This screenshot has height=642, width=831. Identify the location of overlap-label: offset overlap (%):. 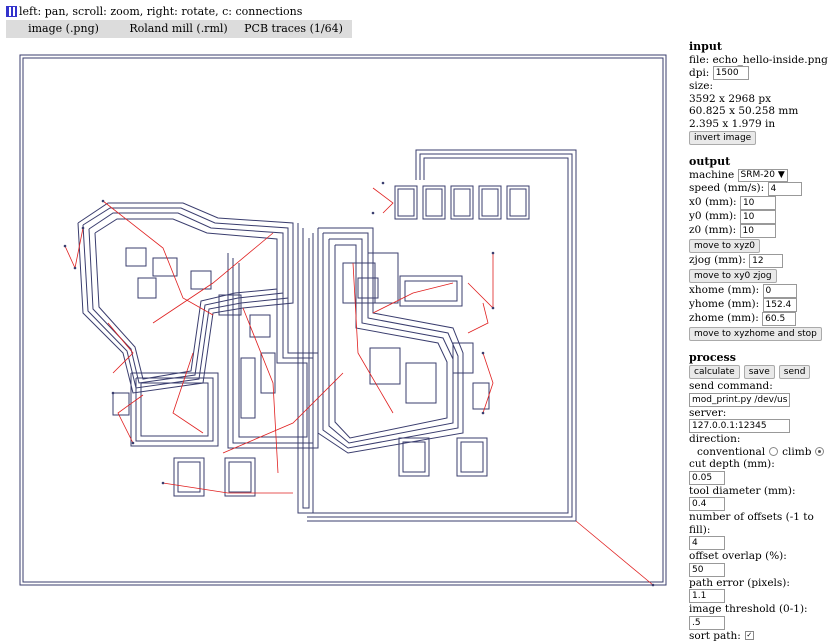
(760, 556).